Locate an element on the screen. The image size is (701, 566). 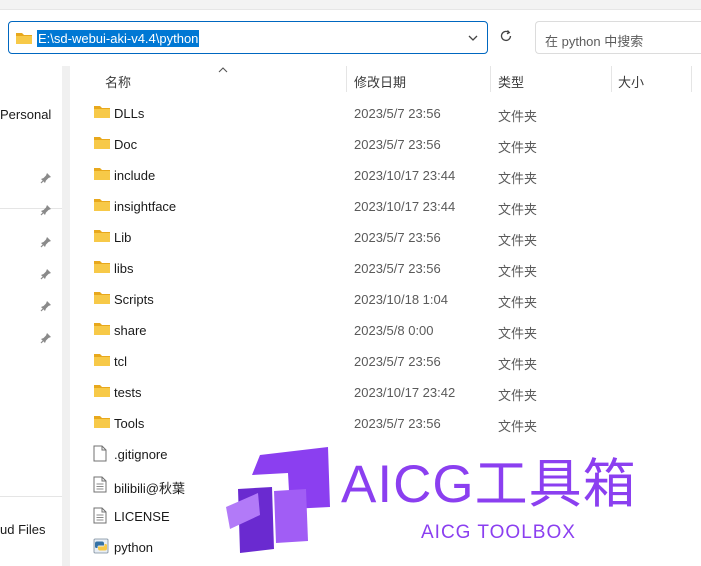
nav-item-personal: Personal is located at coordinates (25, 114).